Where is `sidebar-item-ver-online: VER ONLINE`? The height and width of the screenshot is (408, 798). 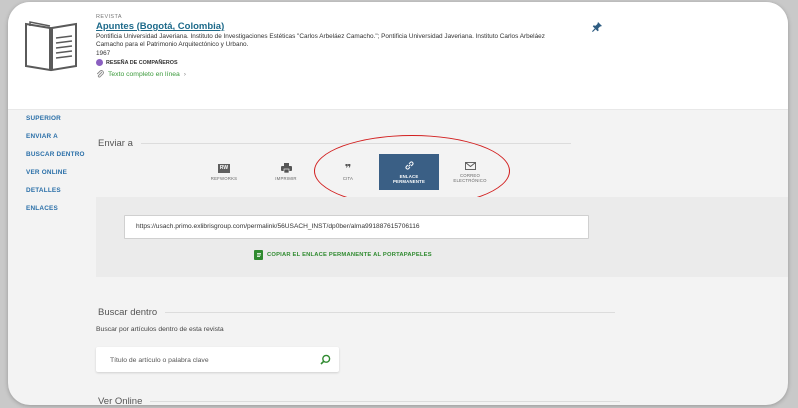
sidebar-item-ver-online: VER ONLINE is located at coordinates (61, 173).